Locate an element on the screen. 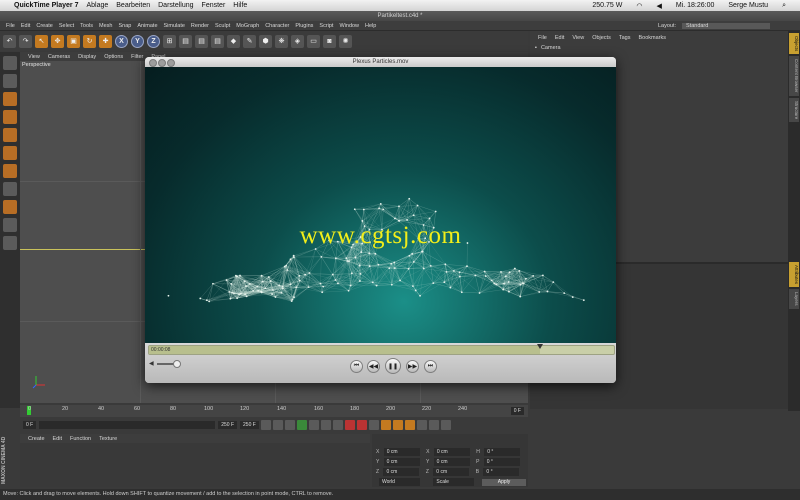 The height and width of the screenshot is (500, 800). polygons-mode-icon is located at coordinates (10, 171).